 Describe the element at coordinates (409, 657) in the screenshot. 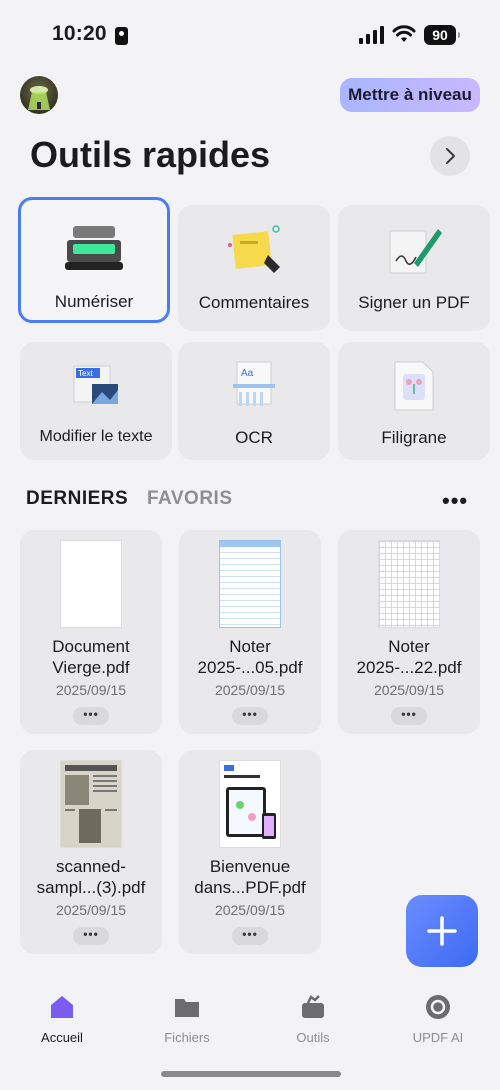

I see `file-name: Noter 2025-...22.pdf` at that location.